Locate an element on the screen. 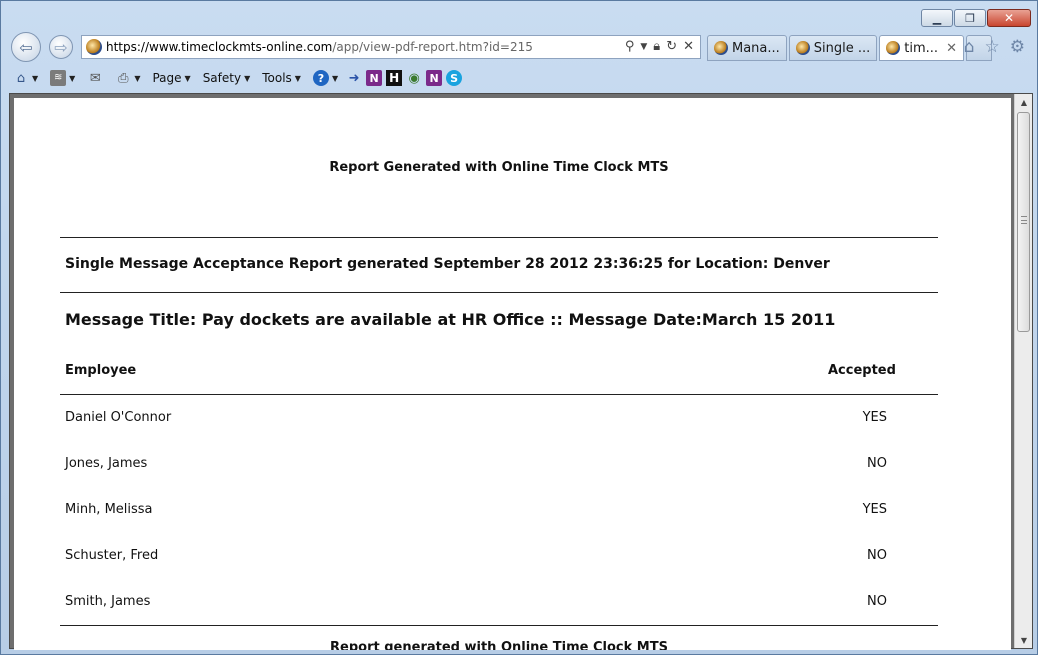 The height and width of the screenshot is (655, 1038). page-menu: Page ▼ is located at coordinates (171, 78).